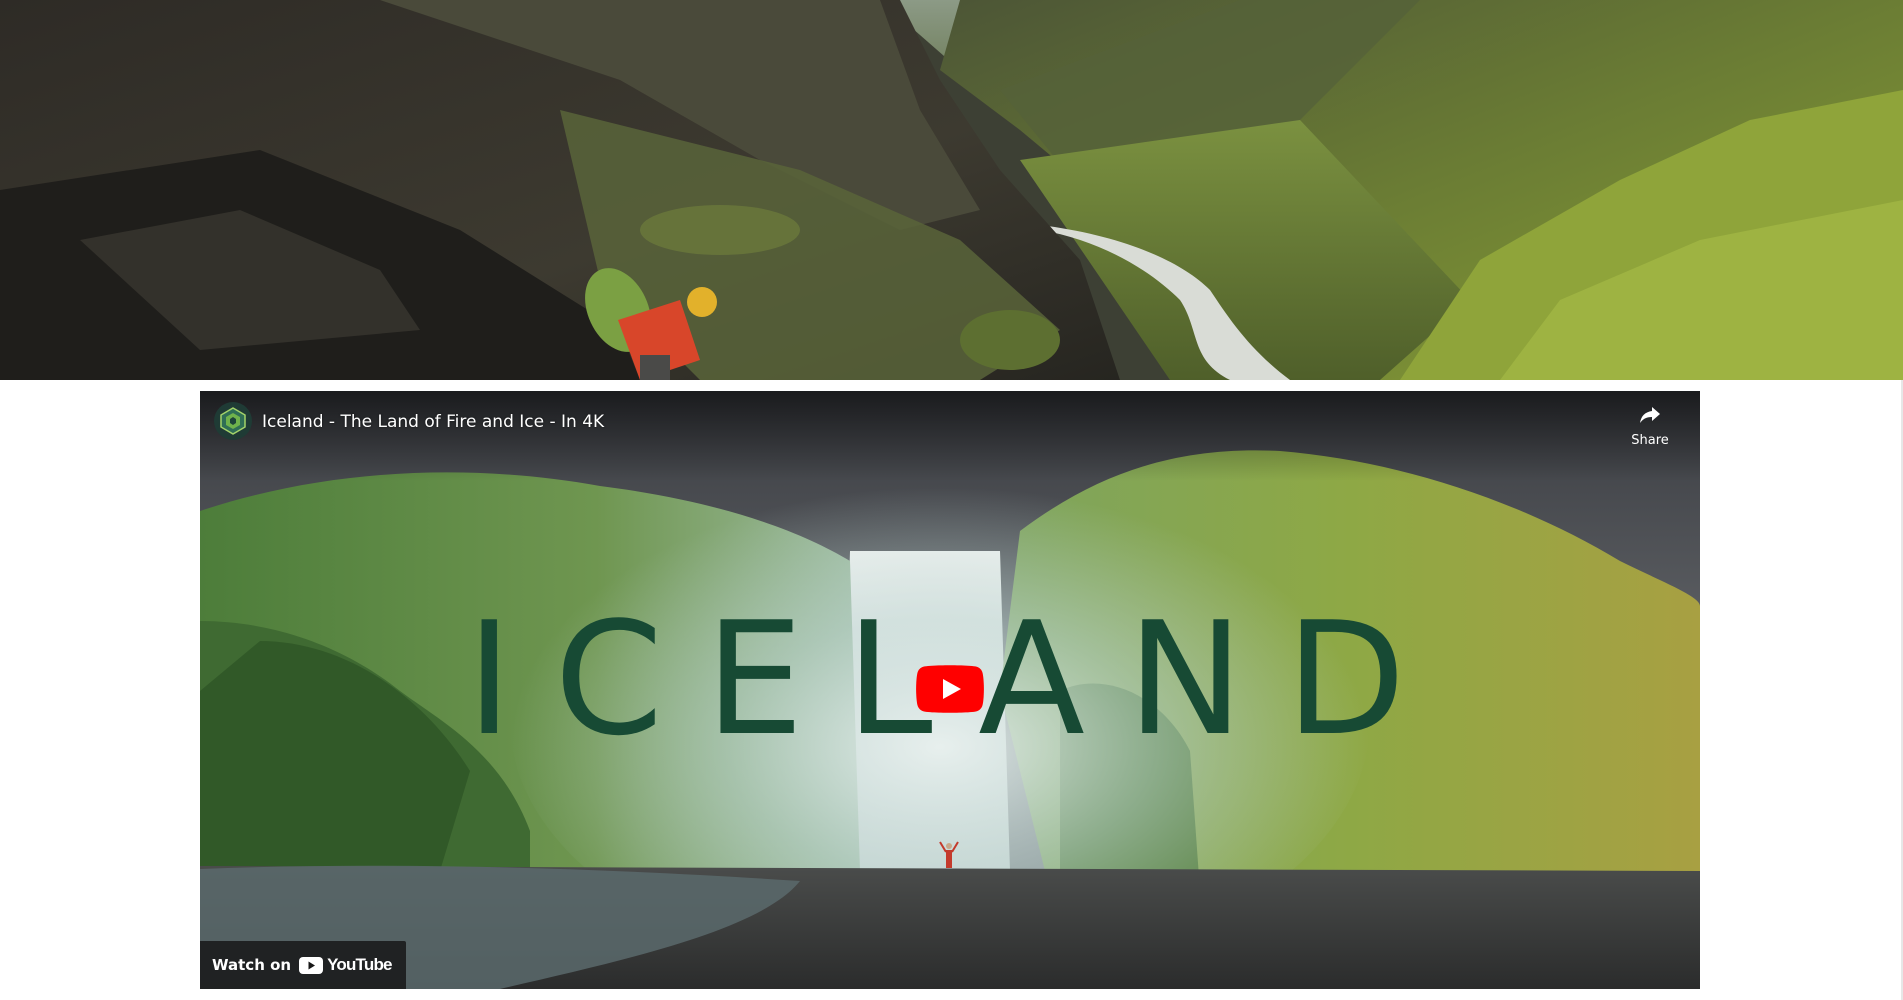 The image size is (1903, 1000). What do you see at coordinates (311, 965) in the screenshot?
I see `youtube-play-icon` at bounding box center [311, 965].